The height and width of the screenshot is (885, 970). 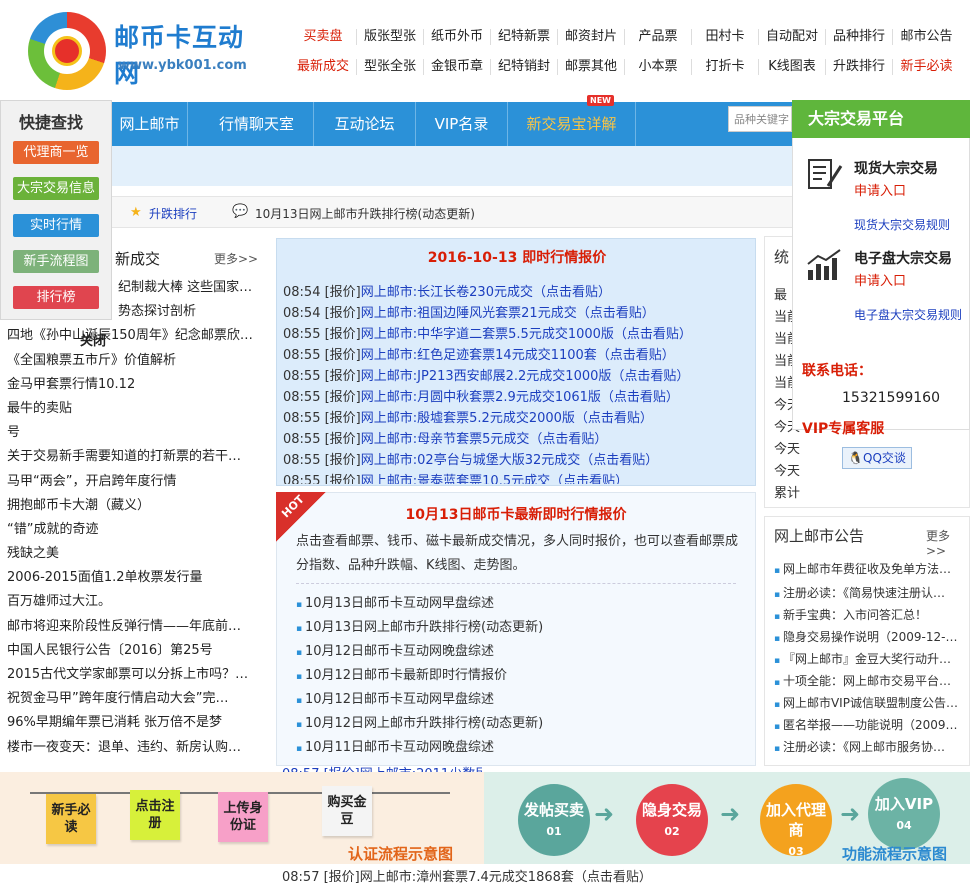 I want to click on top-nav-link: 邮资封片, so click(x=591, y=37).